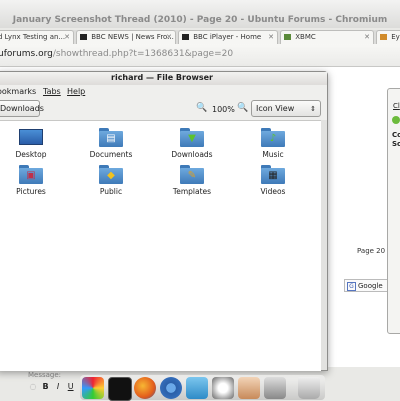 This screenshot has height=401, width=400. I want to click on firefox-icon, so click(145, 388).